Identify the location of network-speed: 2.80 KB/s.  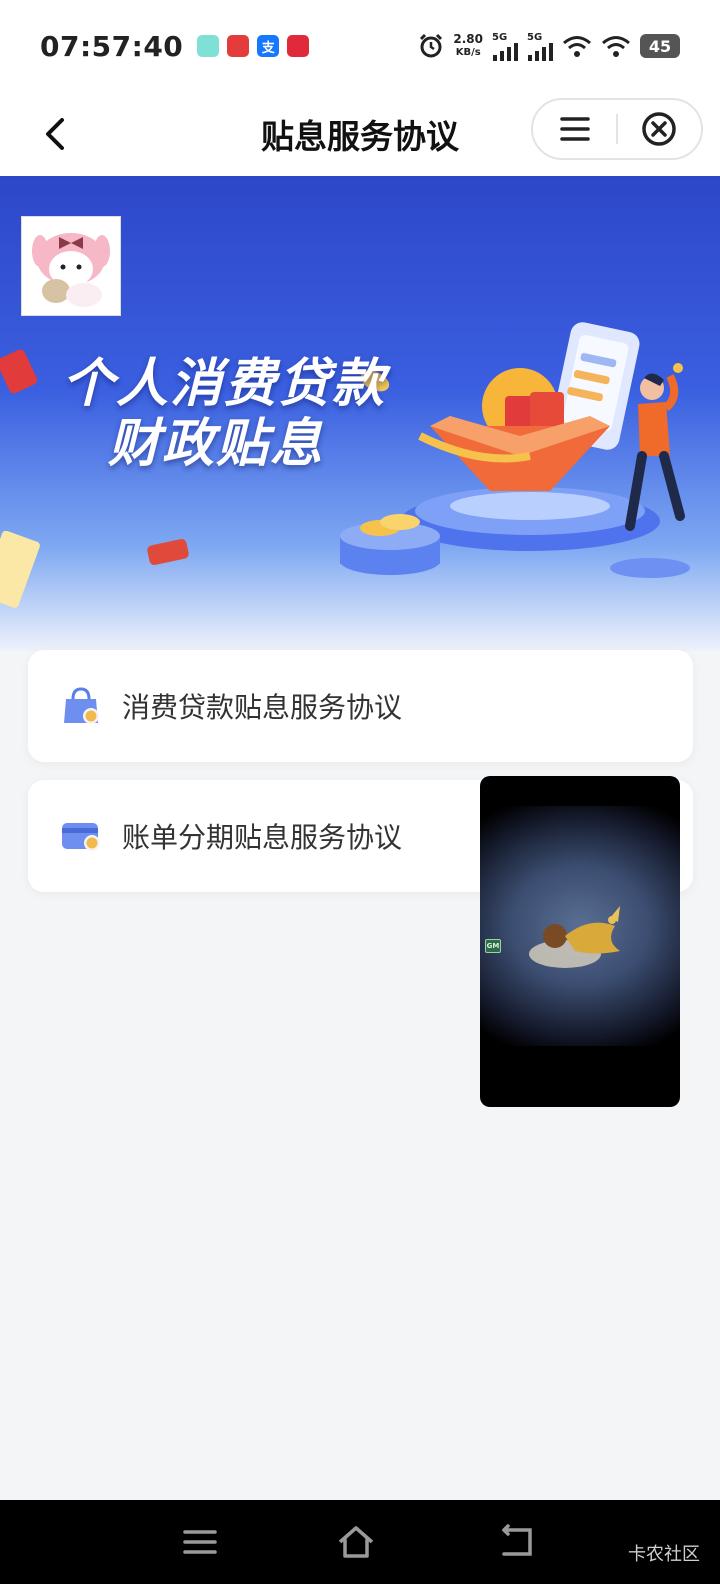
(468, 46).